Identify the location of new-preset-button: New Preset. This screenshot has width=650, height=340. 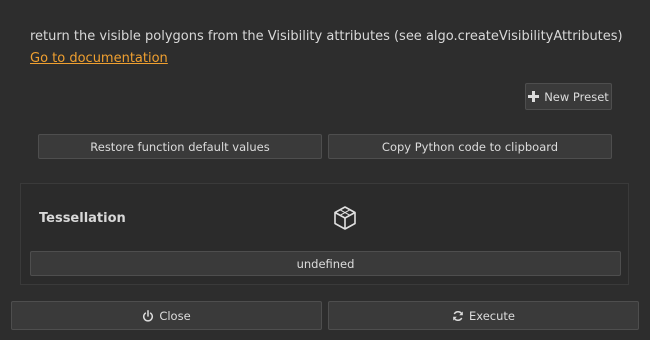
(568, 96).